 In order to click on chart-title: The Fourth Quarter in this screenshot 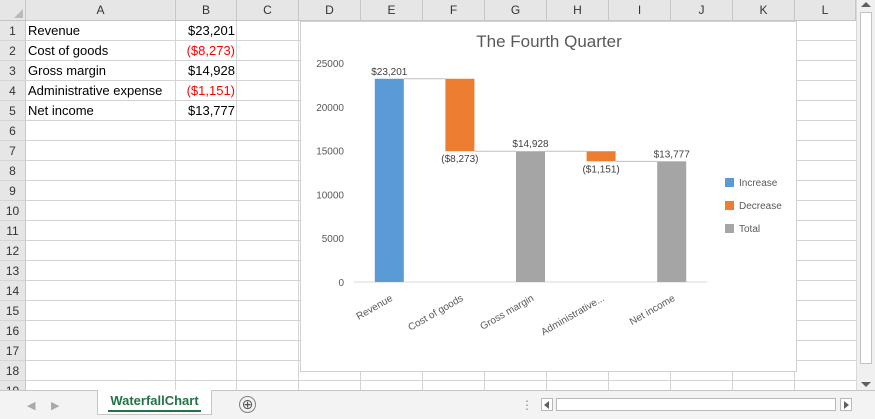, I will do `click(549, 41)`.